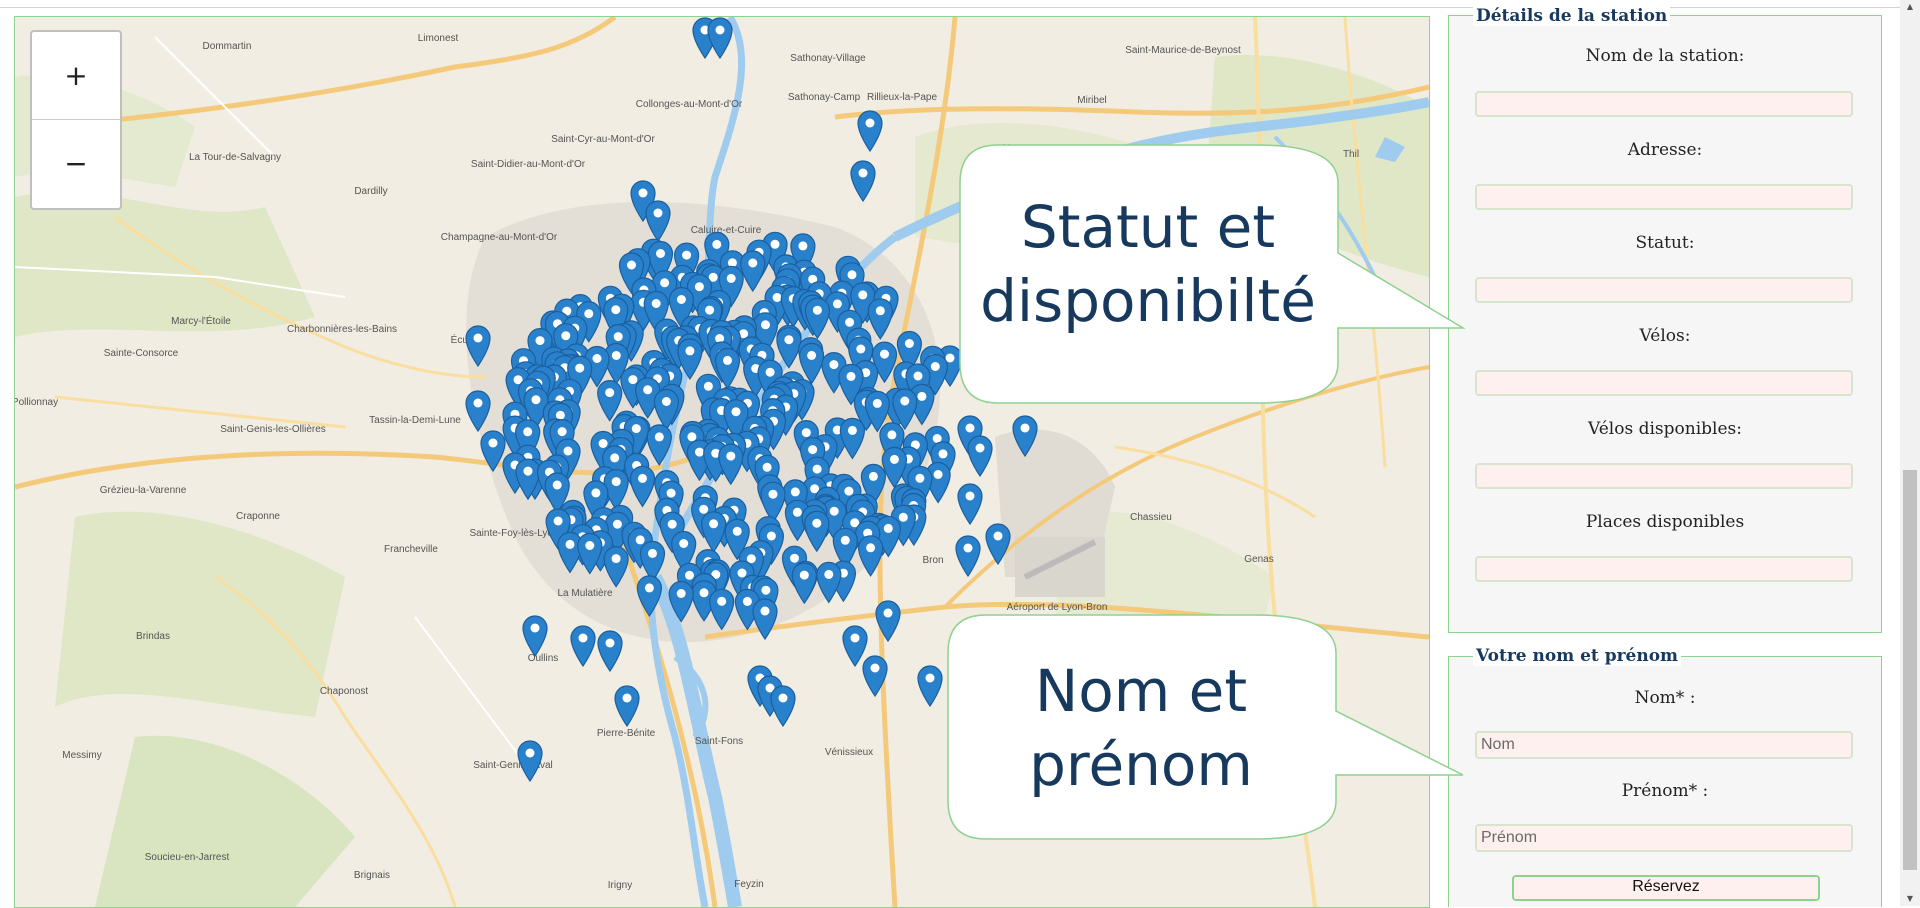 Image resolution: width=1920 pixels, height=908 pixels. I want to click on bikes-field, so click(1664, 383).